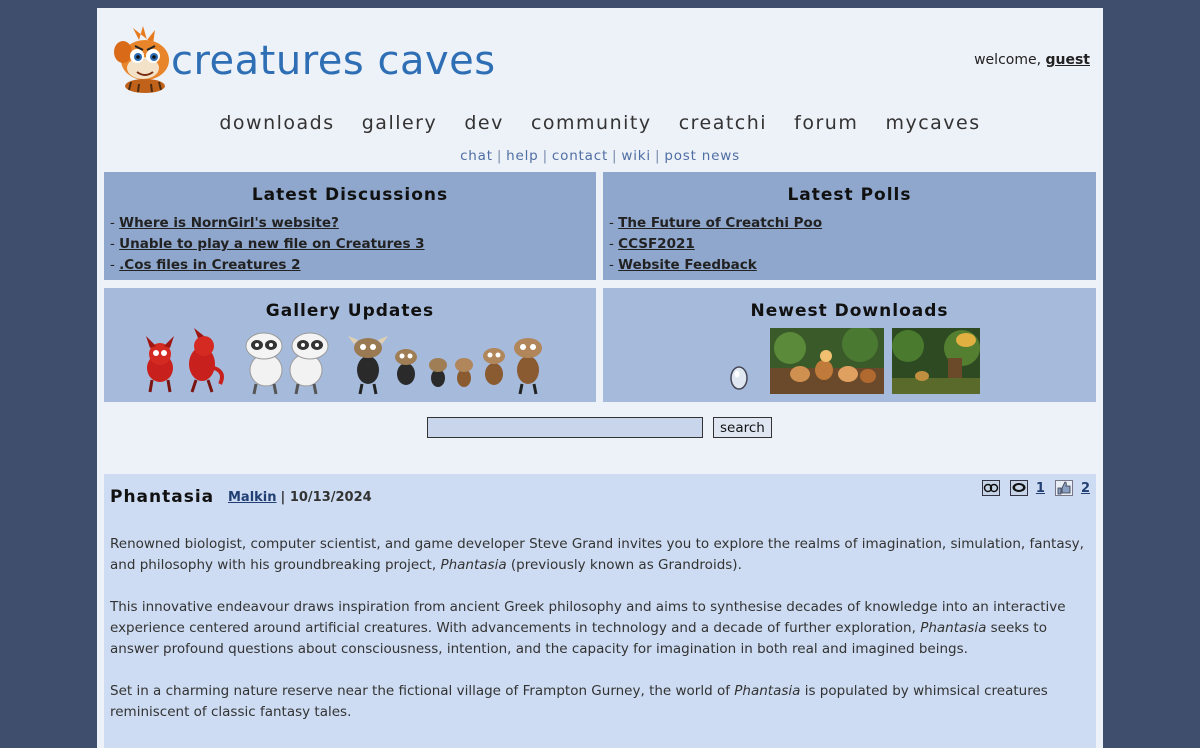 This screenshot has width=1200, height=748. I want to click on search-input, so click(565, 427).